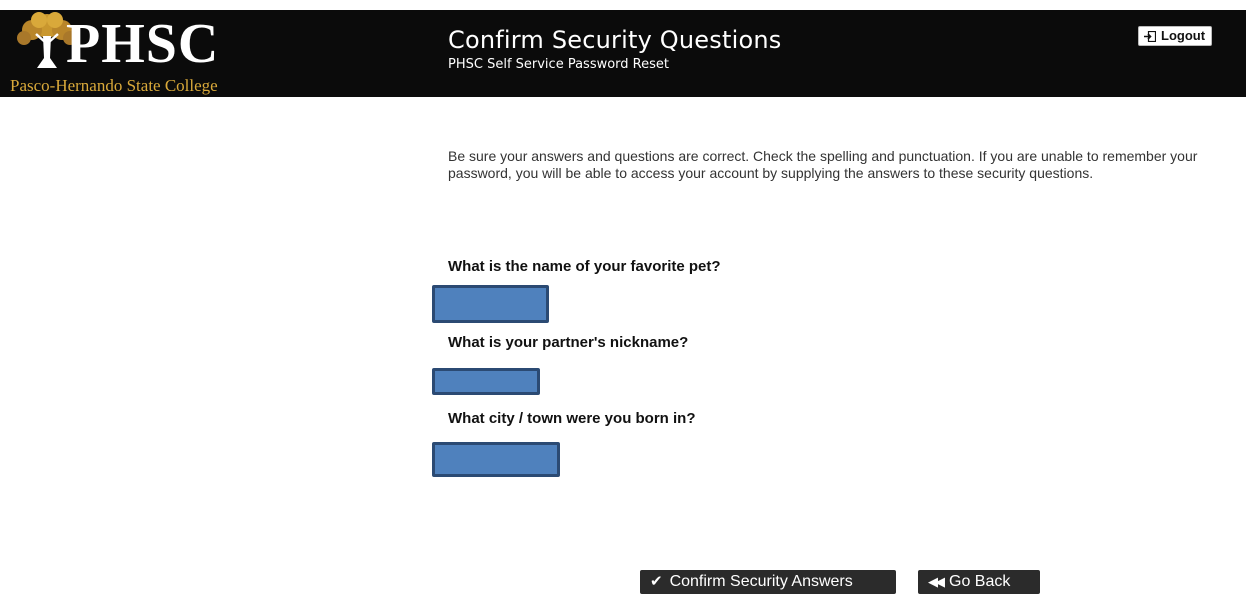  I want to click on logo-wordmark: PHSC, so click(143, 44).